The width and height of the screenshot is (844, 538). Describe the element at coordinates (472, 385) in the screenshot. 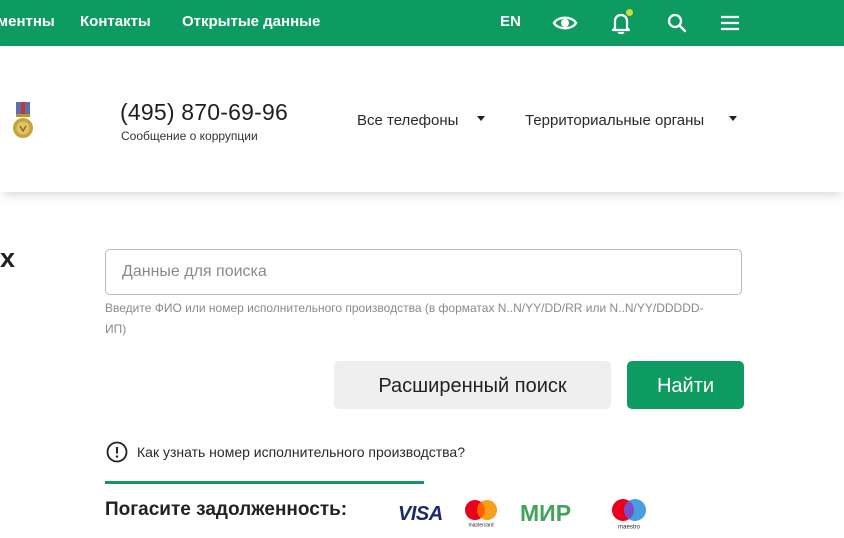

I see `advanced-search-button: Расширенный поиск` at that location.